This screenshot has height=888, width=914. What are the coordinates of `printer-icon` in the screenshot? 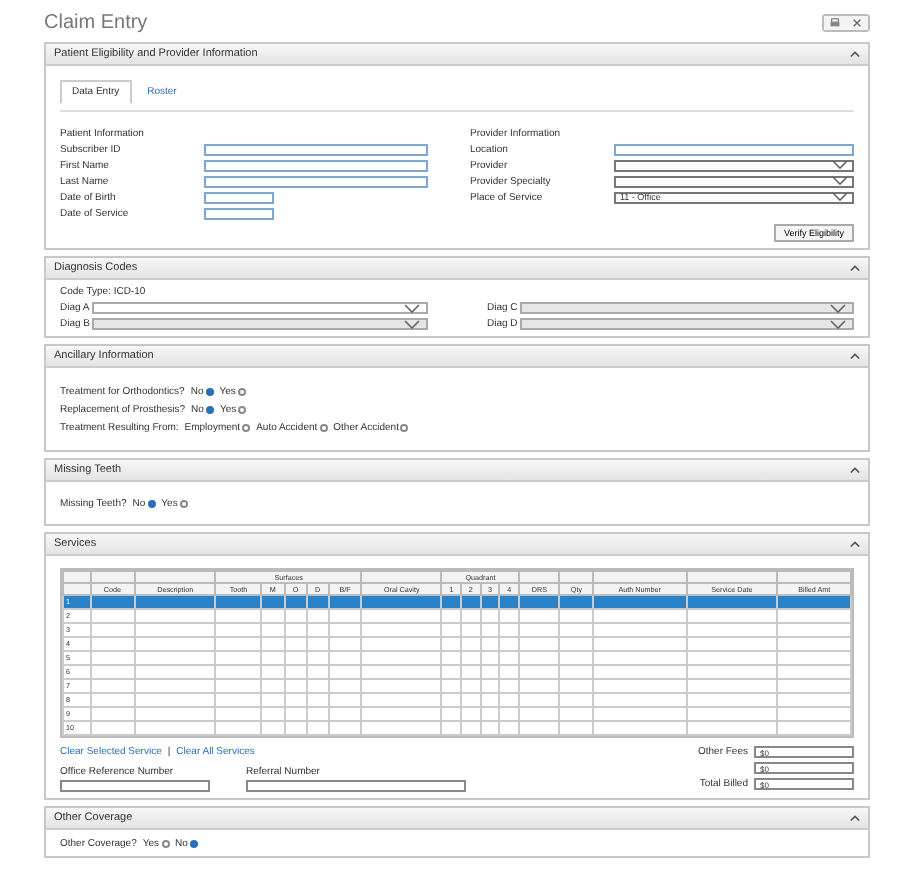 It's located at (835, 22).